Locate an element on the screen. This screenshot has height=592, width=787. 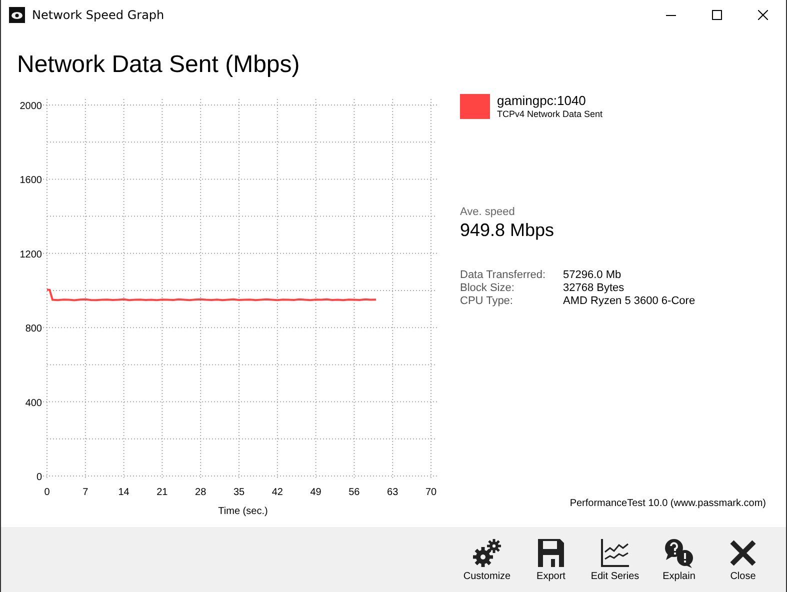
axis-tick-label: 400 is located at coordinates (33, 403).